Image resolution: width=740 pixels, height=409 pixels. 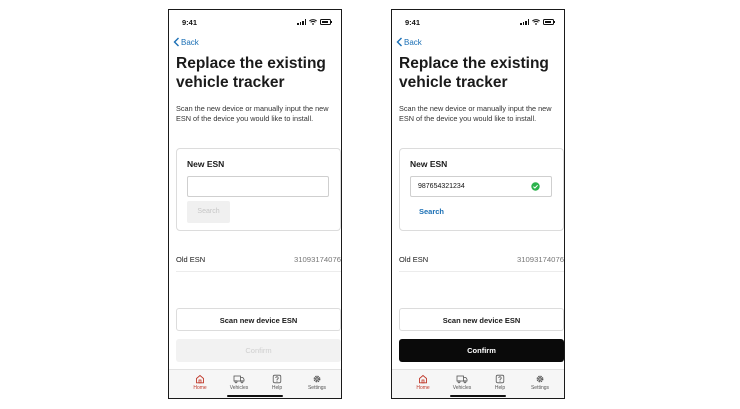 What do you see at coordinates (535, 186) in the screenshot?
I see `check-circle-icon` at bounding box center [535, 186].